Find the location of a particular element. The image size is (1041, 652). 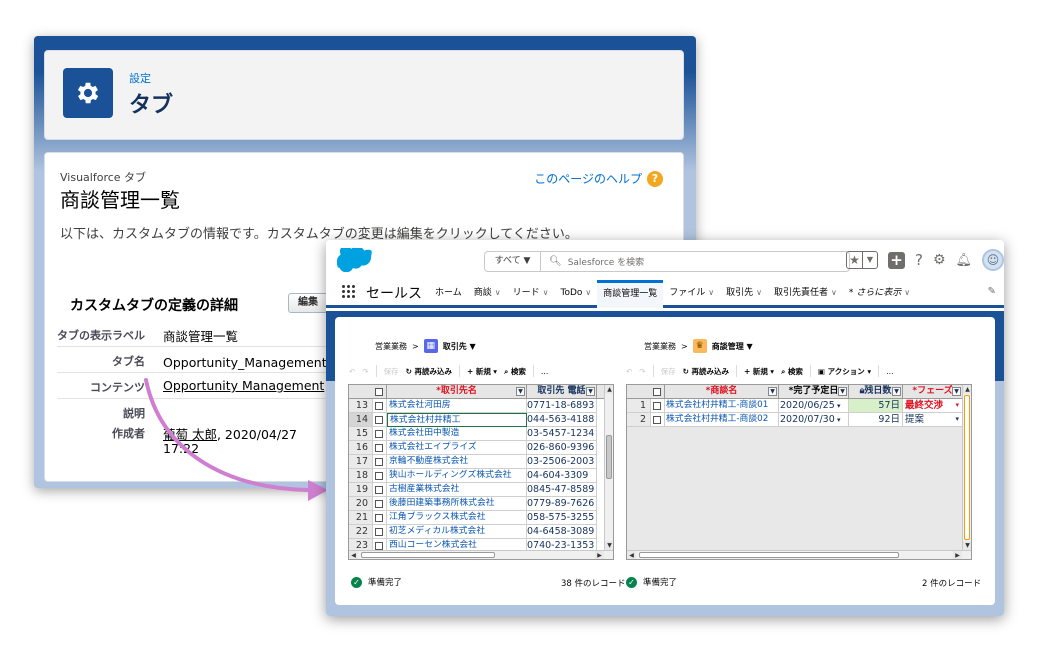

col-header-days-left: 🔒︎残日数 ▼ is located at coordinates (876, 392).